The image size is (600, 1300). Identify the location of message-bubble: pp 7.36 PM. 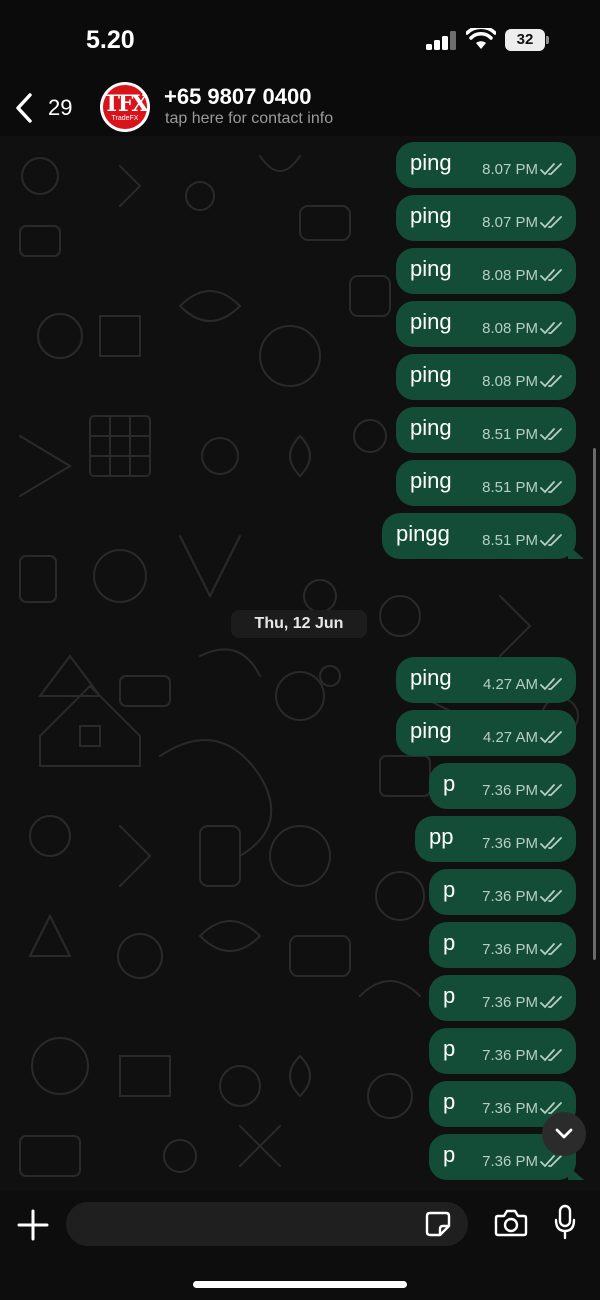
(495, 839).